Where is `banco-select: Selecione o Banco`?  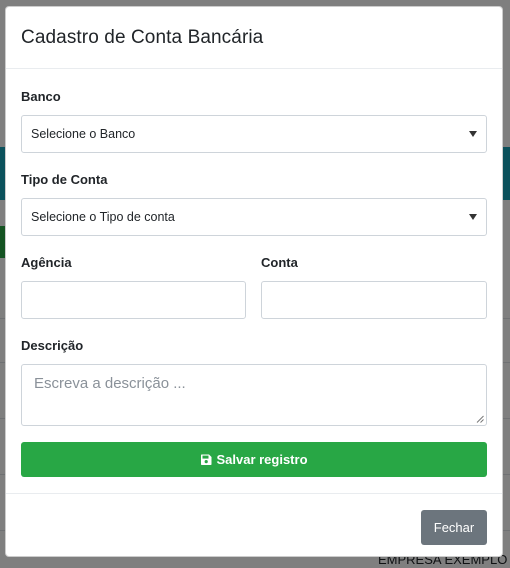 banco-select: Selecione o Banco is located at coordinates (254, 134).